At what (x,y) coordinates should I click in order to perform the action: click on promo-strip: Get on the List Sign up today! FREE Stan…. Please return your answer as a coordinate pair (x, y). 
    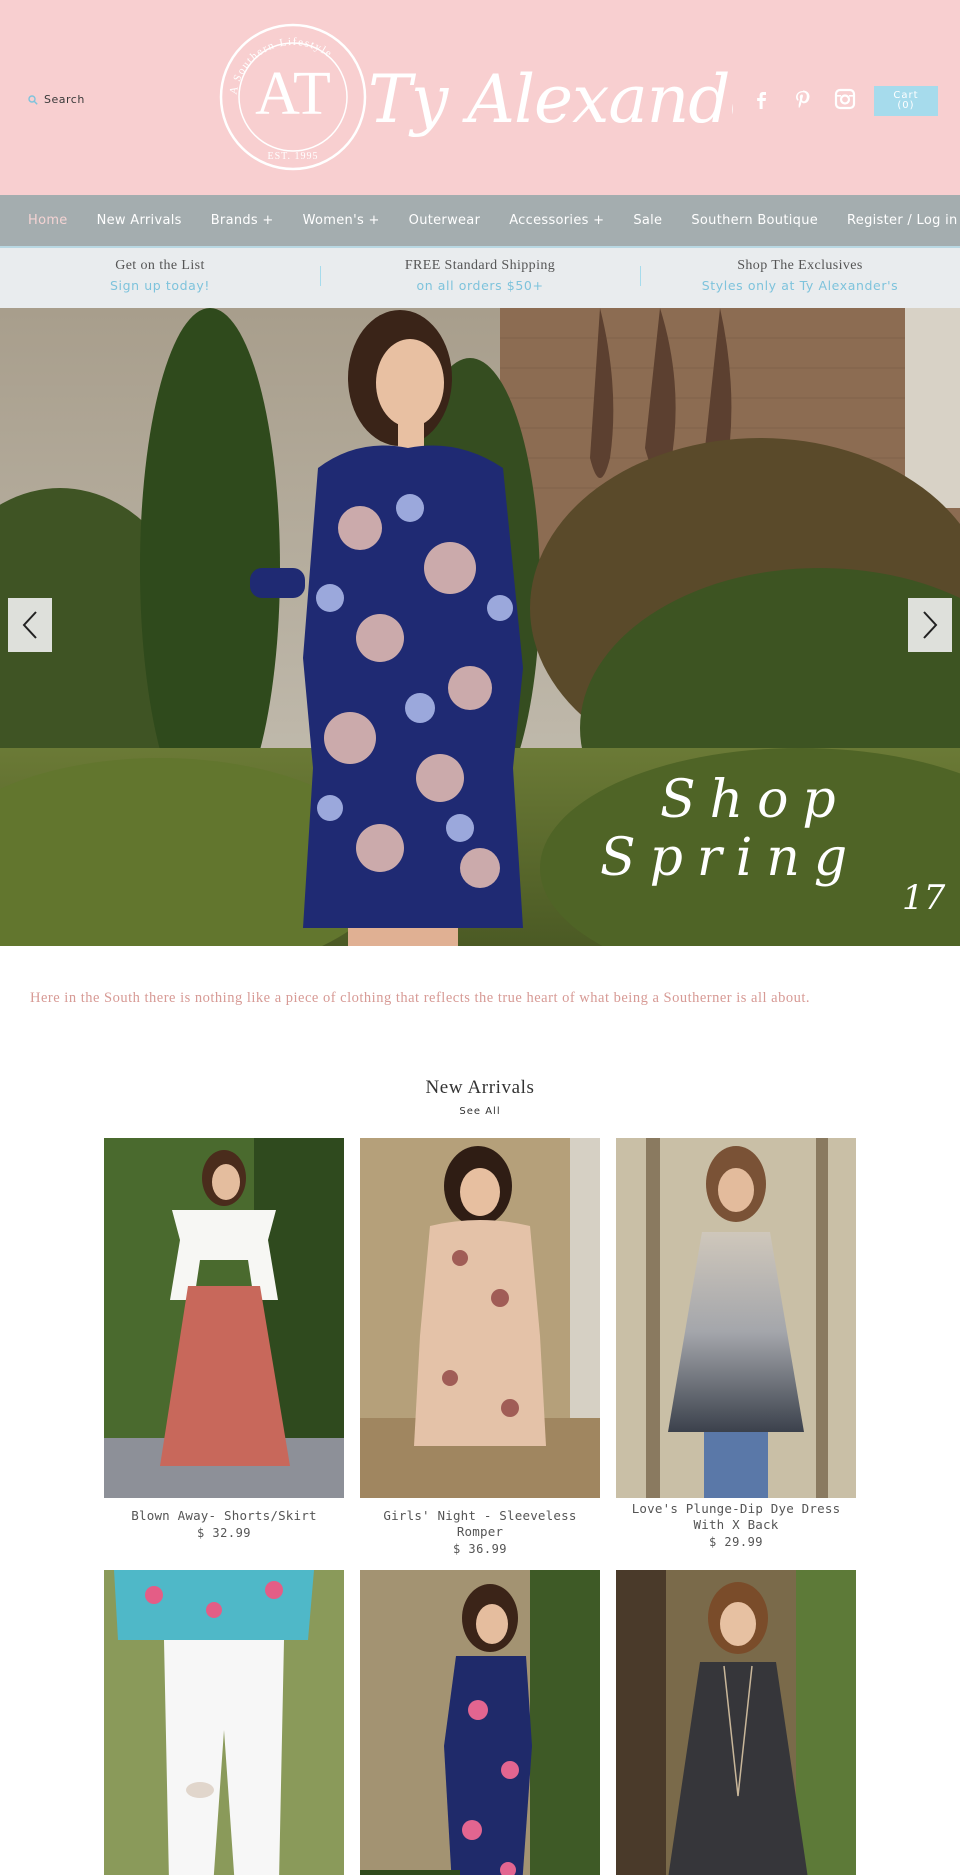
    Looking at the image, I should click on (480, 278).